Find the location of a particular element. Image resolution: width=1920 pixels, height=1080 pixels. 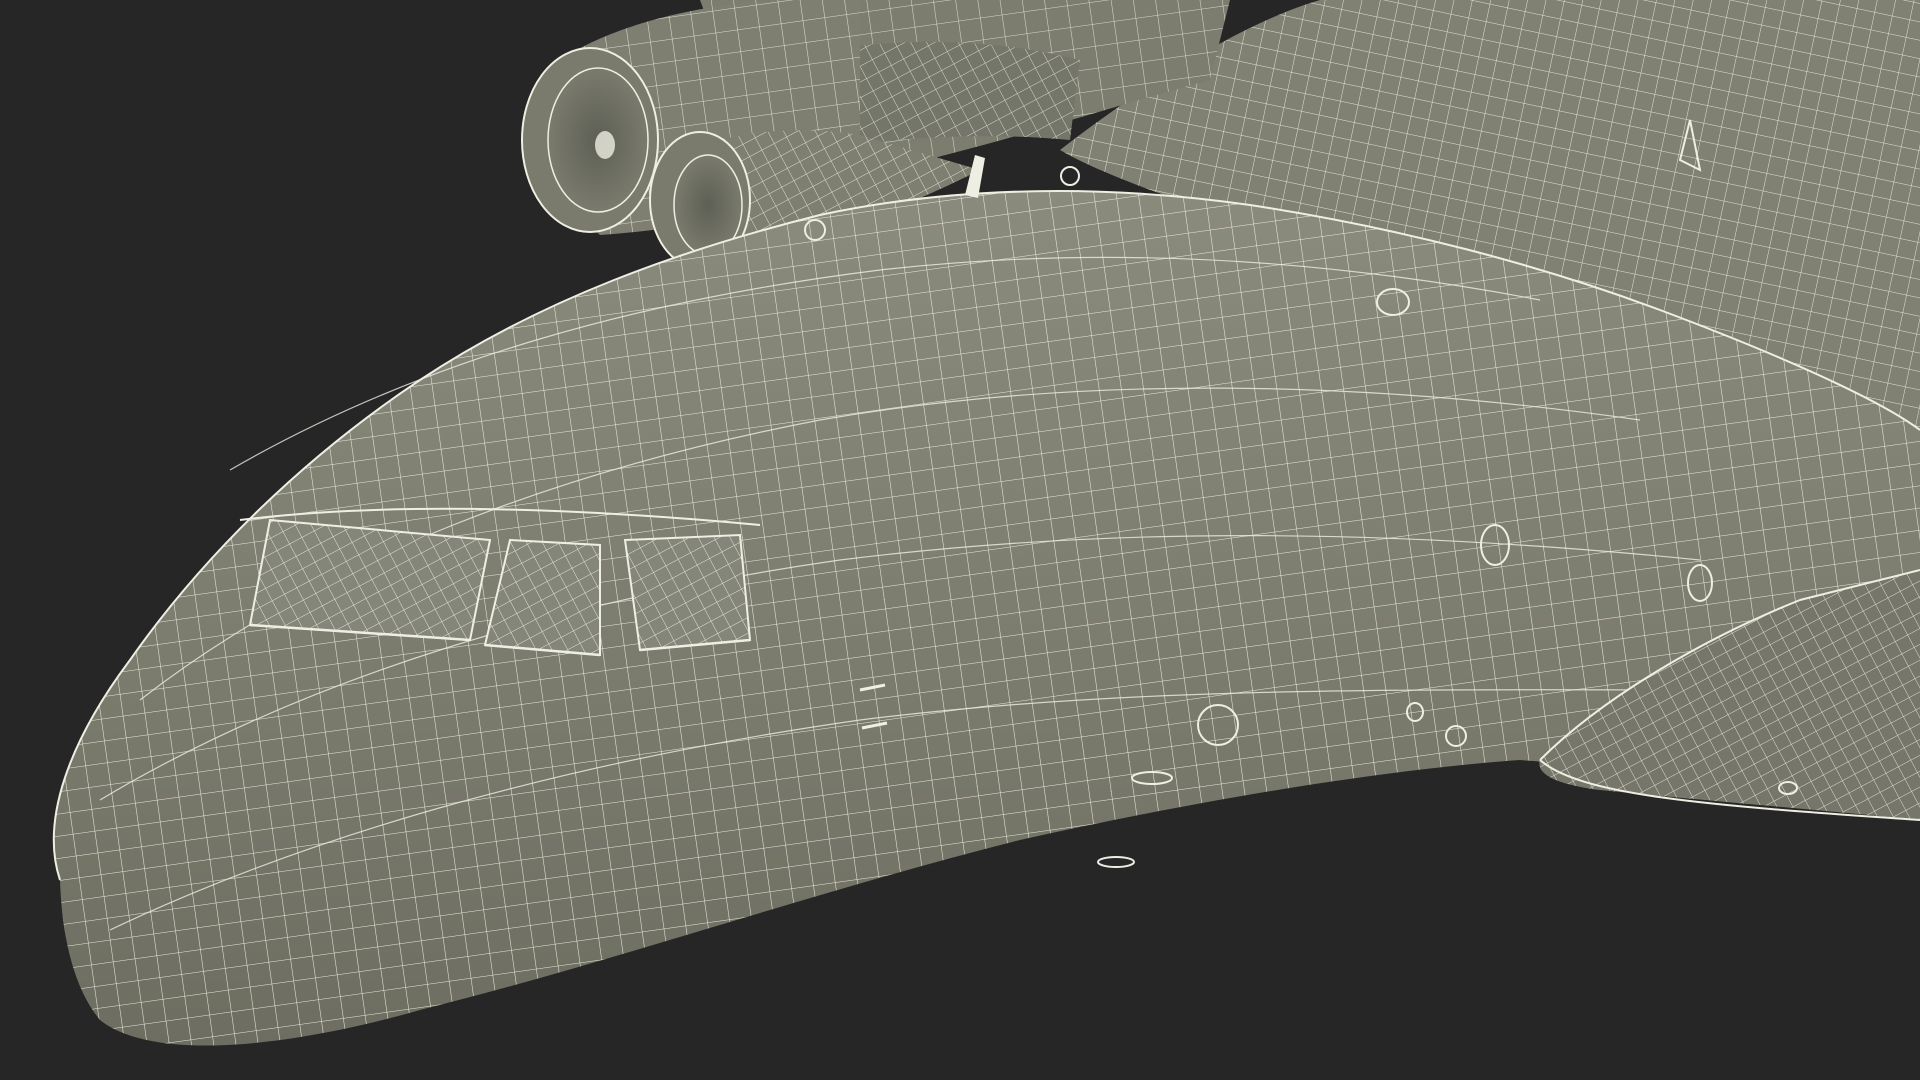

spinner-icon is located at coordinates (605, 145).